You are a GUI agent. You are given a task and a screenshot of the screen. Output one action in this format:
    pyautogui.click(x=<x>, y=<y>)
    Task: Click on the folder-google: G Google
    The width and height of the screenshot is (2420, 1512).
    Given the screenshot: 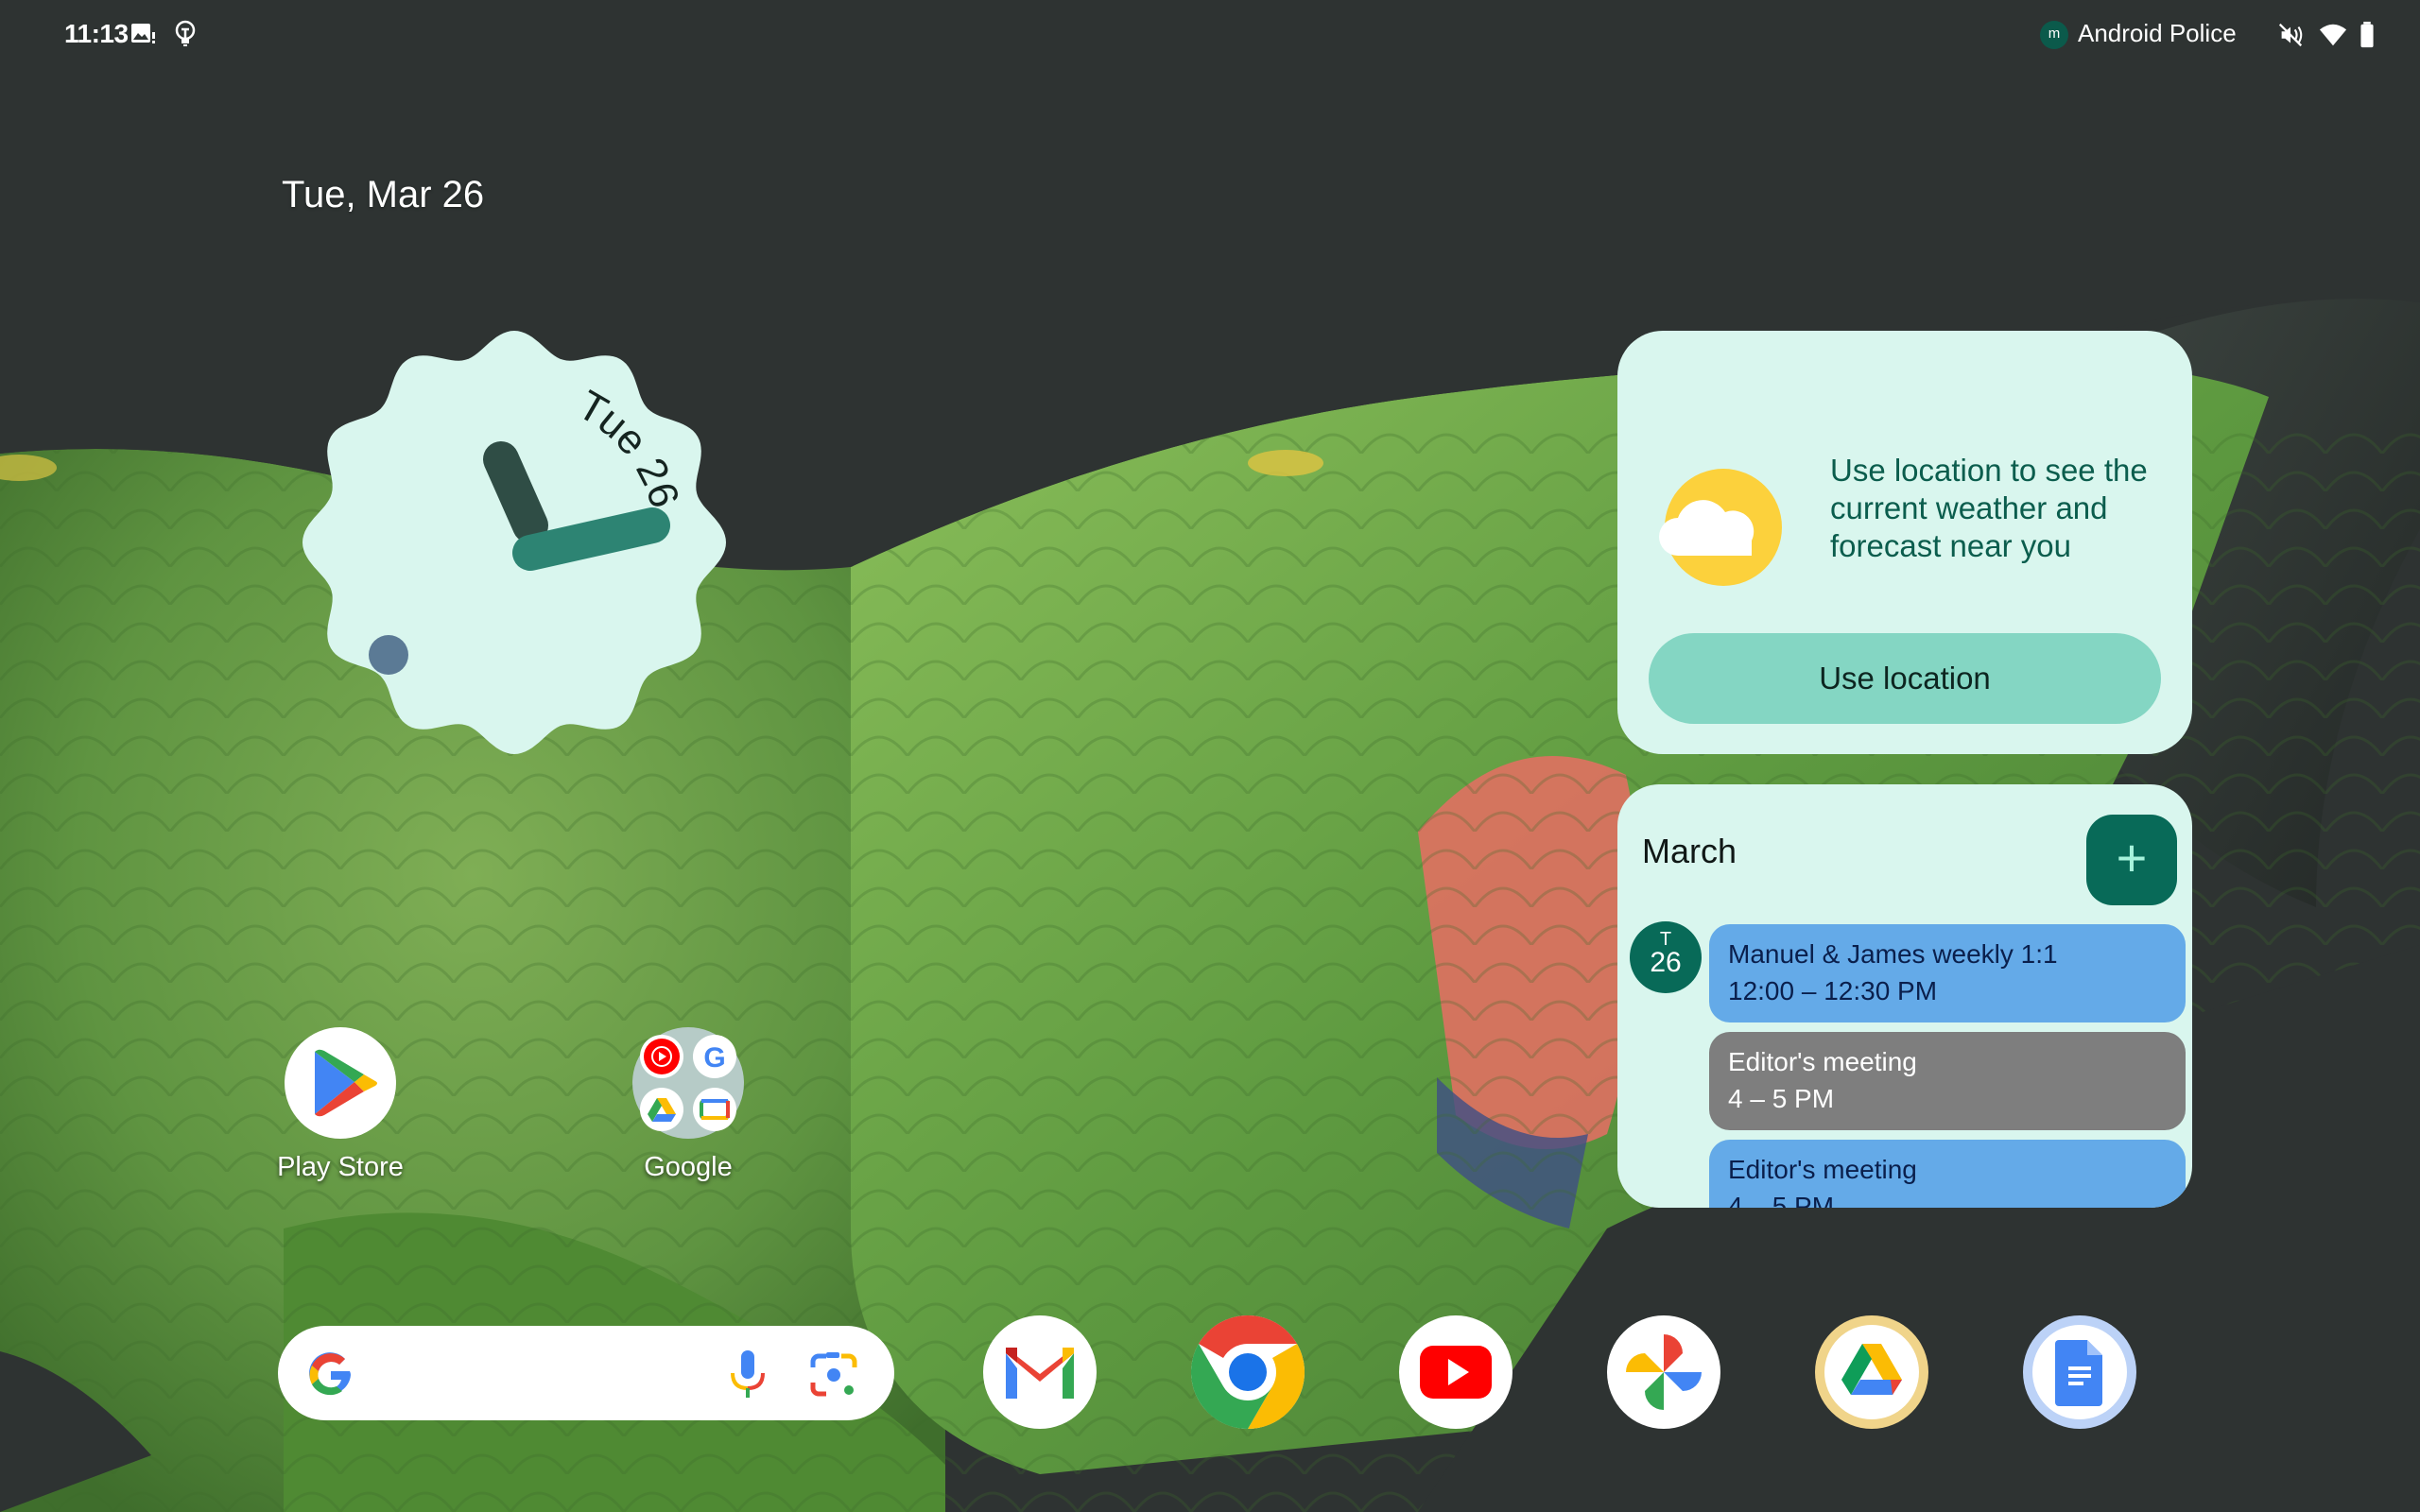 What is the action you would take?
    pyautogui.click(x=689, y=1105)
    